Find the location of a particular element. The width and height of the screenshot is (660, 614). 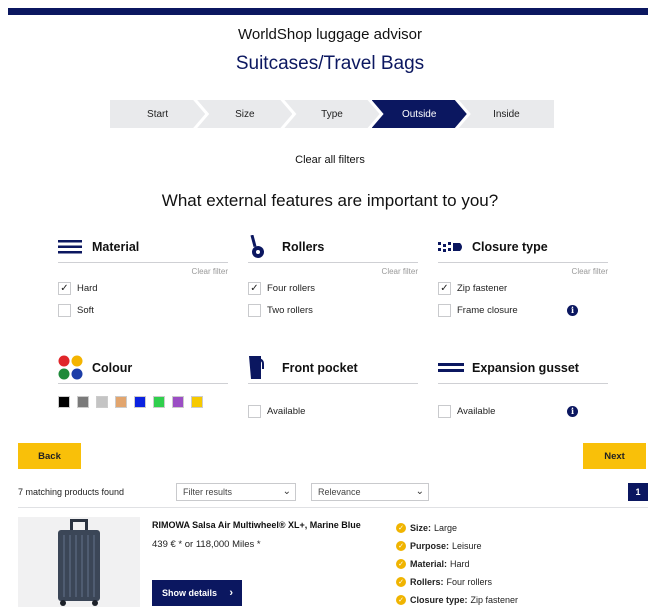

roller-icon is located at coordinates (262, 246).